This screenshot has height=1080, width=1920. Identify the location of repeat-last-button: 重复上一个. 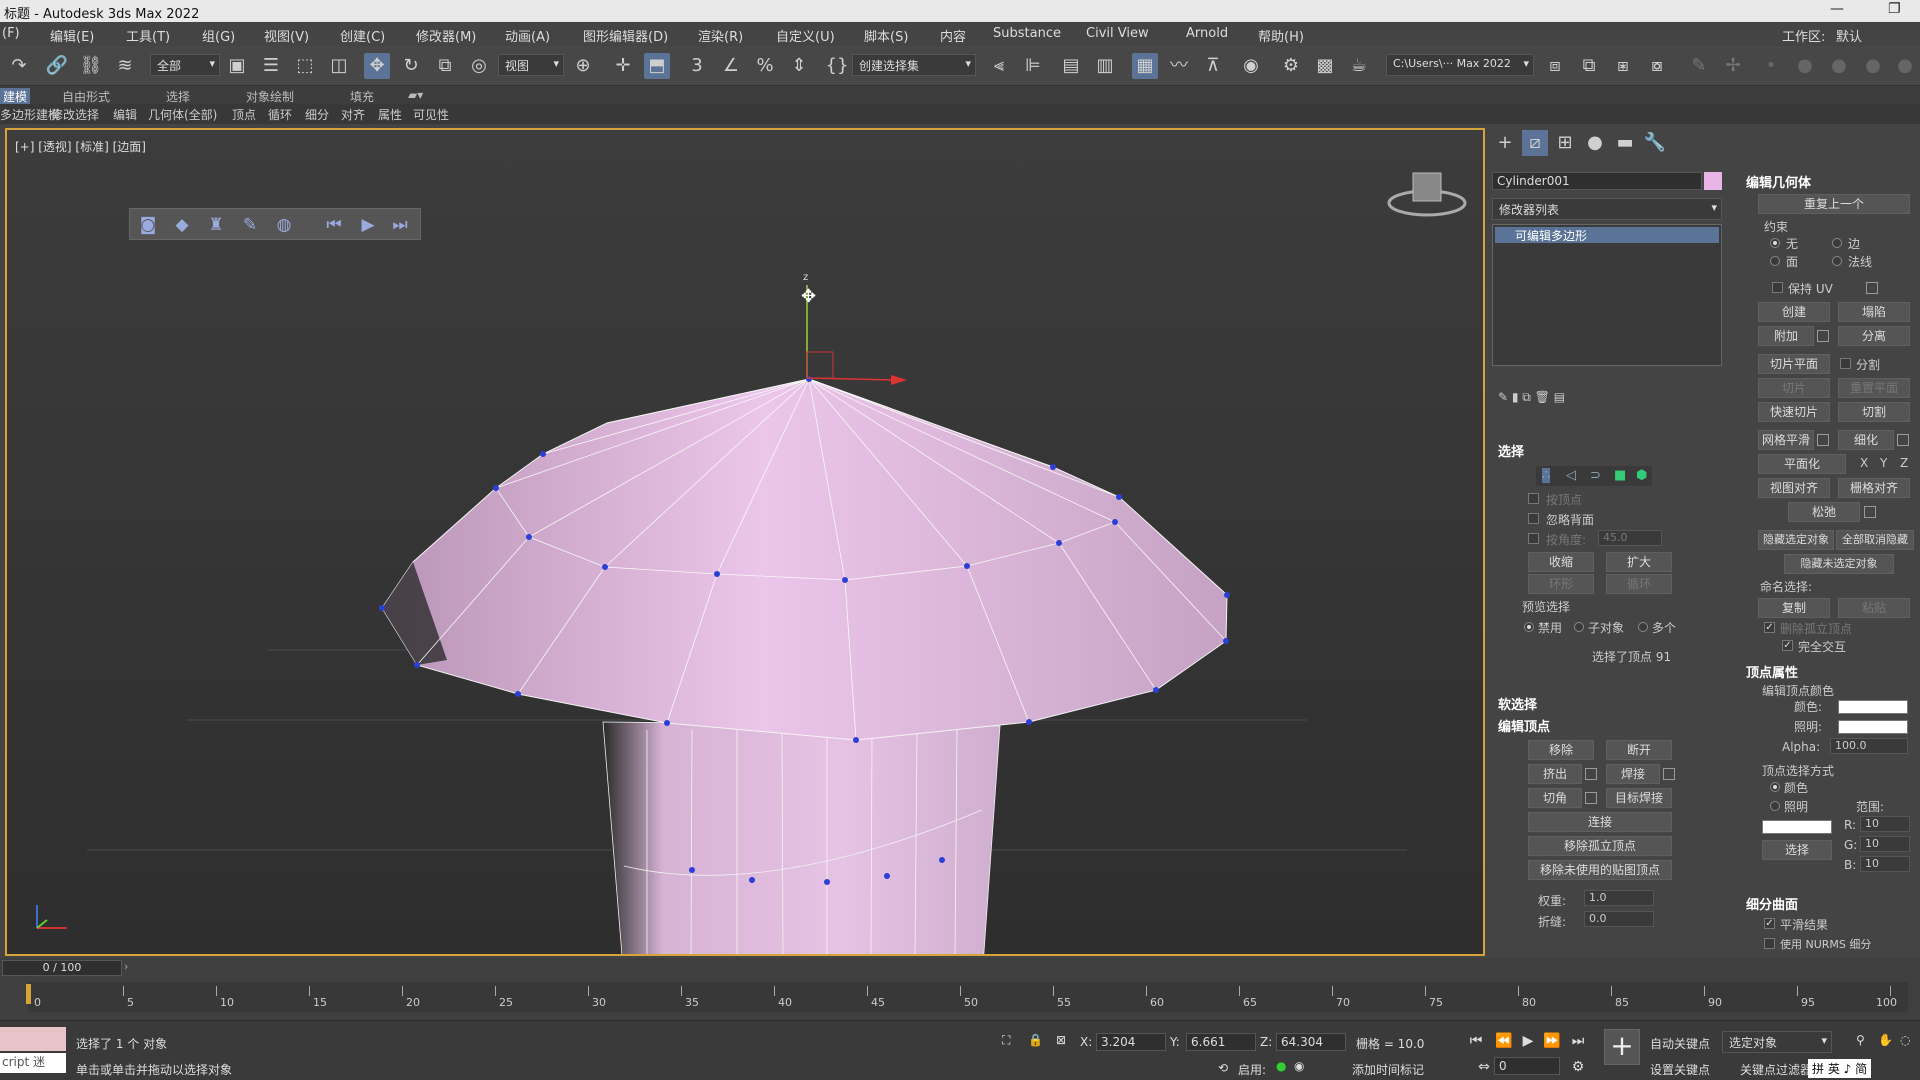
(1834, 204).